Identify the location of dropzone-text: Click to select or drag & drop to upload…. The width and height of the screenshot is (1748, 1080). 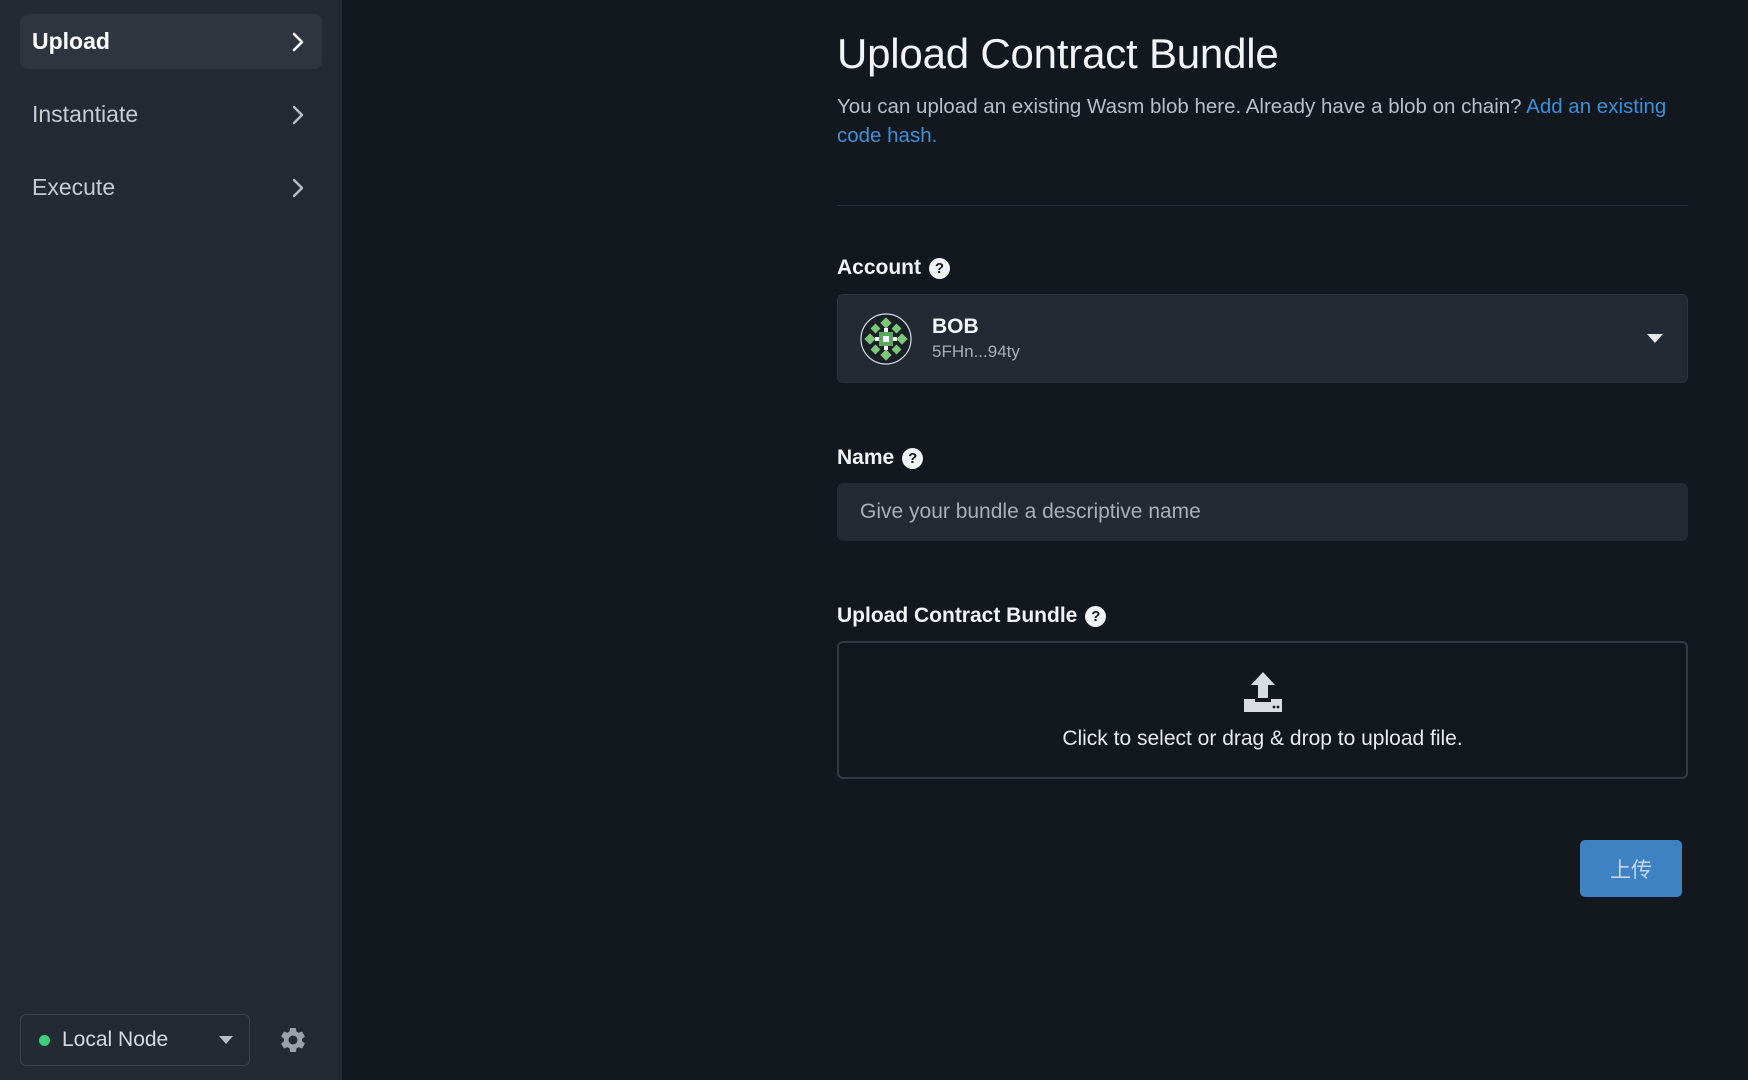
(1262, 738).